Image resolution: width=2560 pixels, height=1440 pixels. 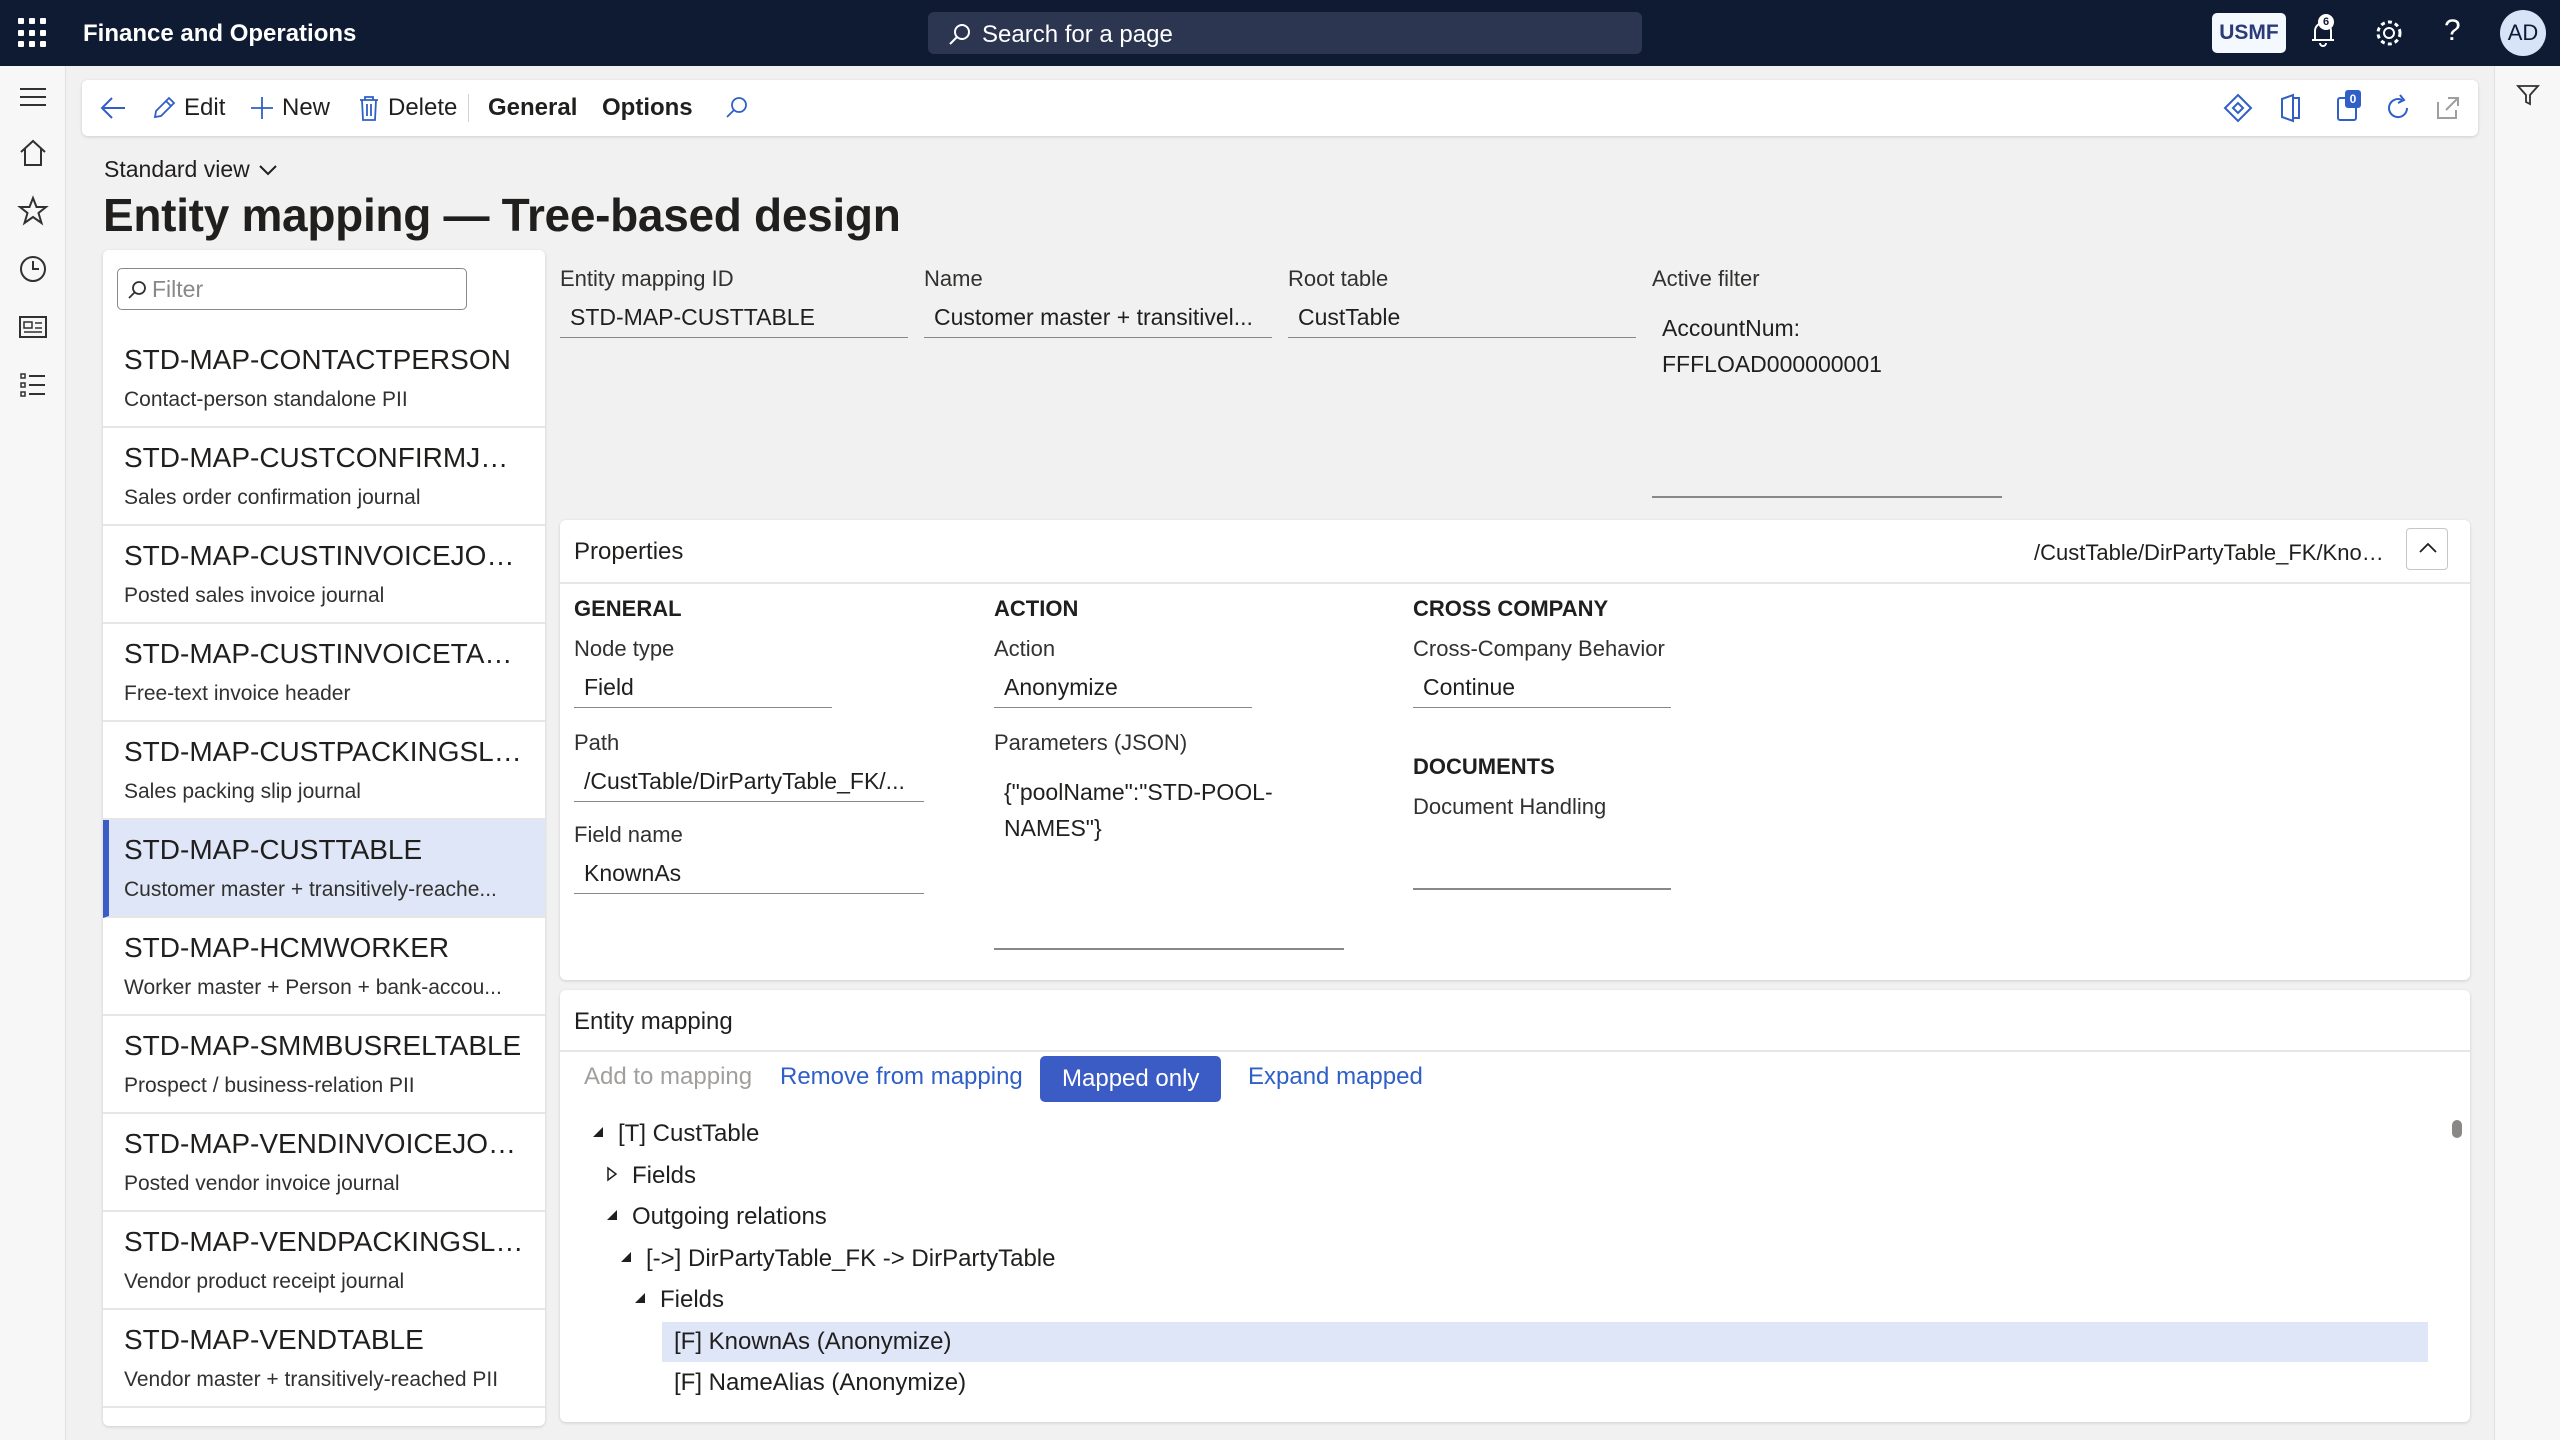 What do you see at coordinates (2398, 108) in the screenshot?
I see `refresh-icon` at bounding box center [2398, 108].